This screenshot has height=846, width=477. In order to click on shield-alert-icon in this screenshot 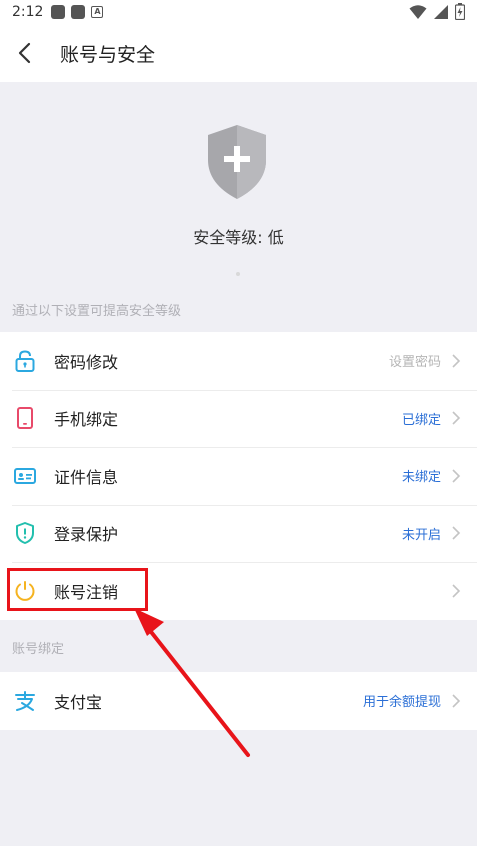, I will do `click(25, 533)`.